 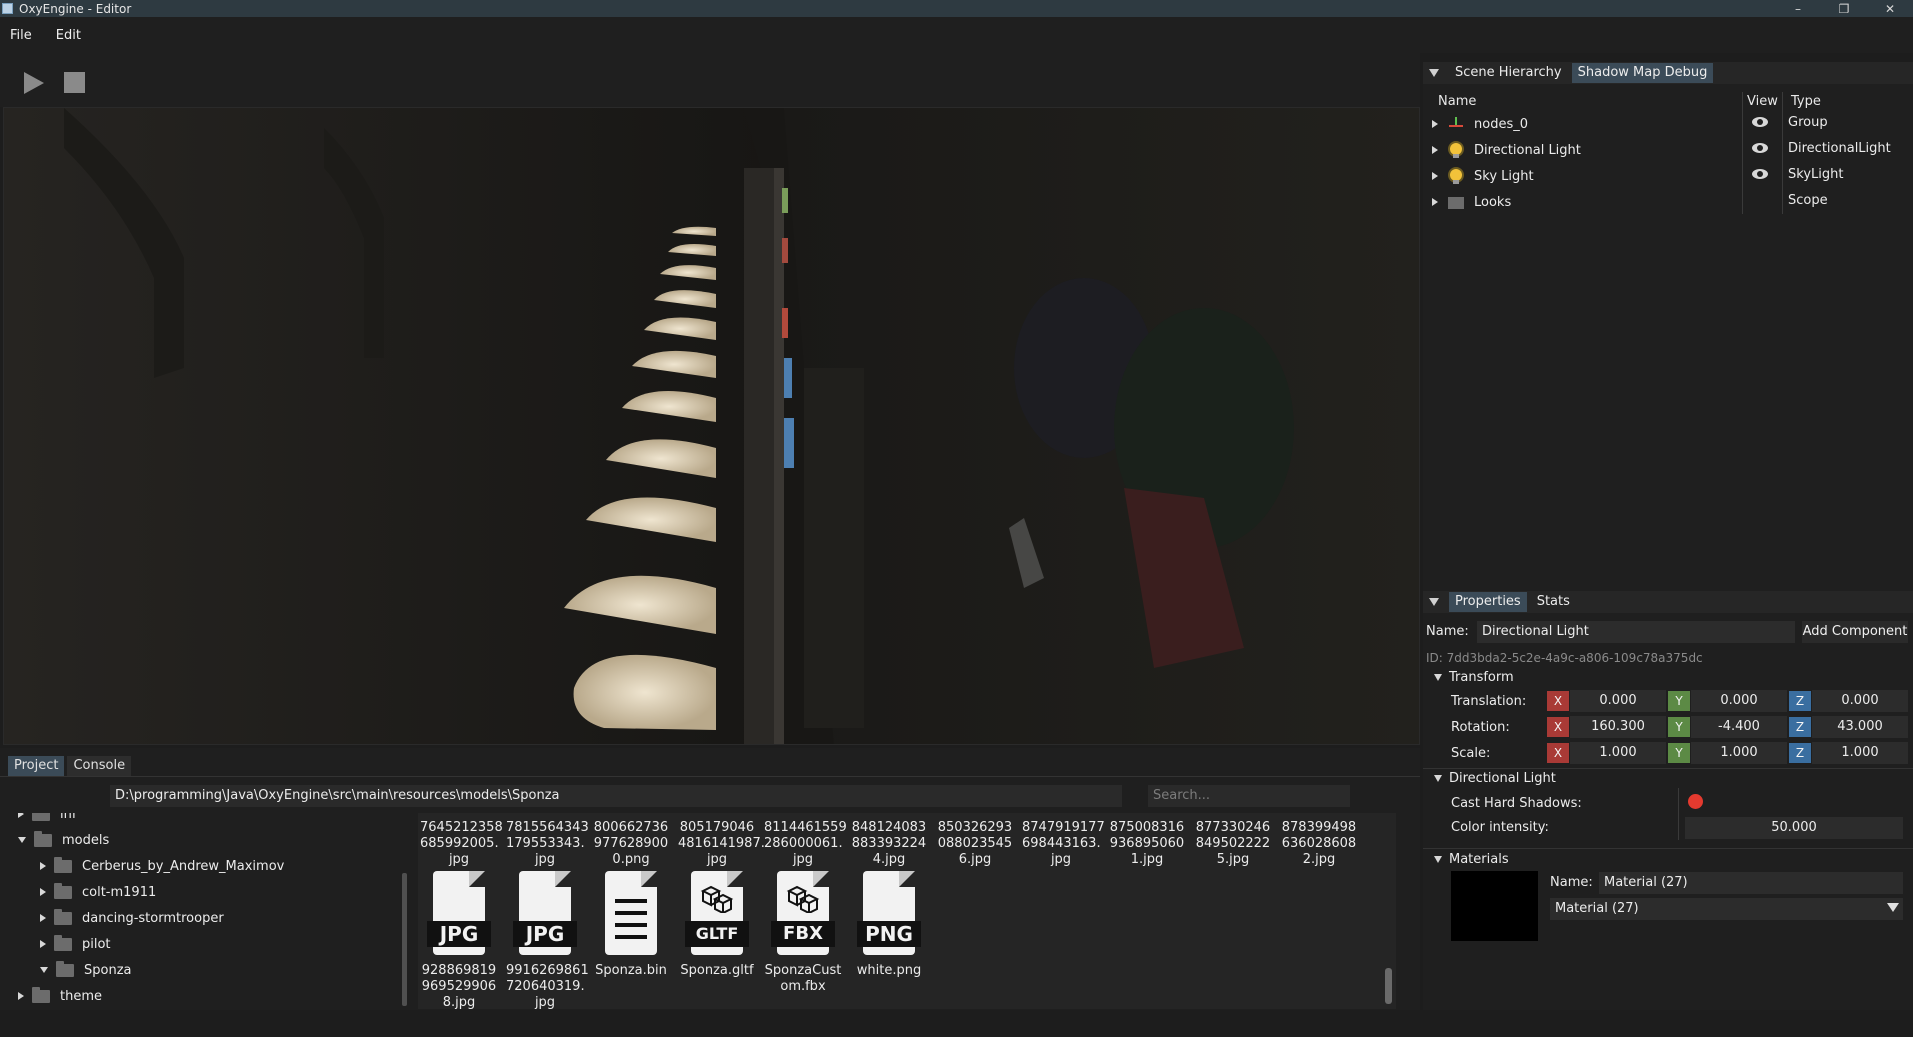 I want to click on rotation-z-input: 43.000, so click(x=1860, y=727).